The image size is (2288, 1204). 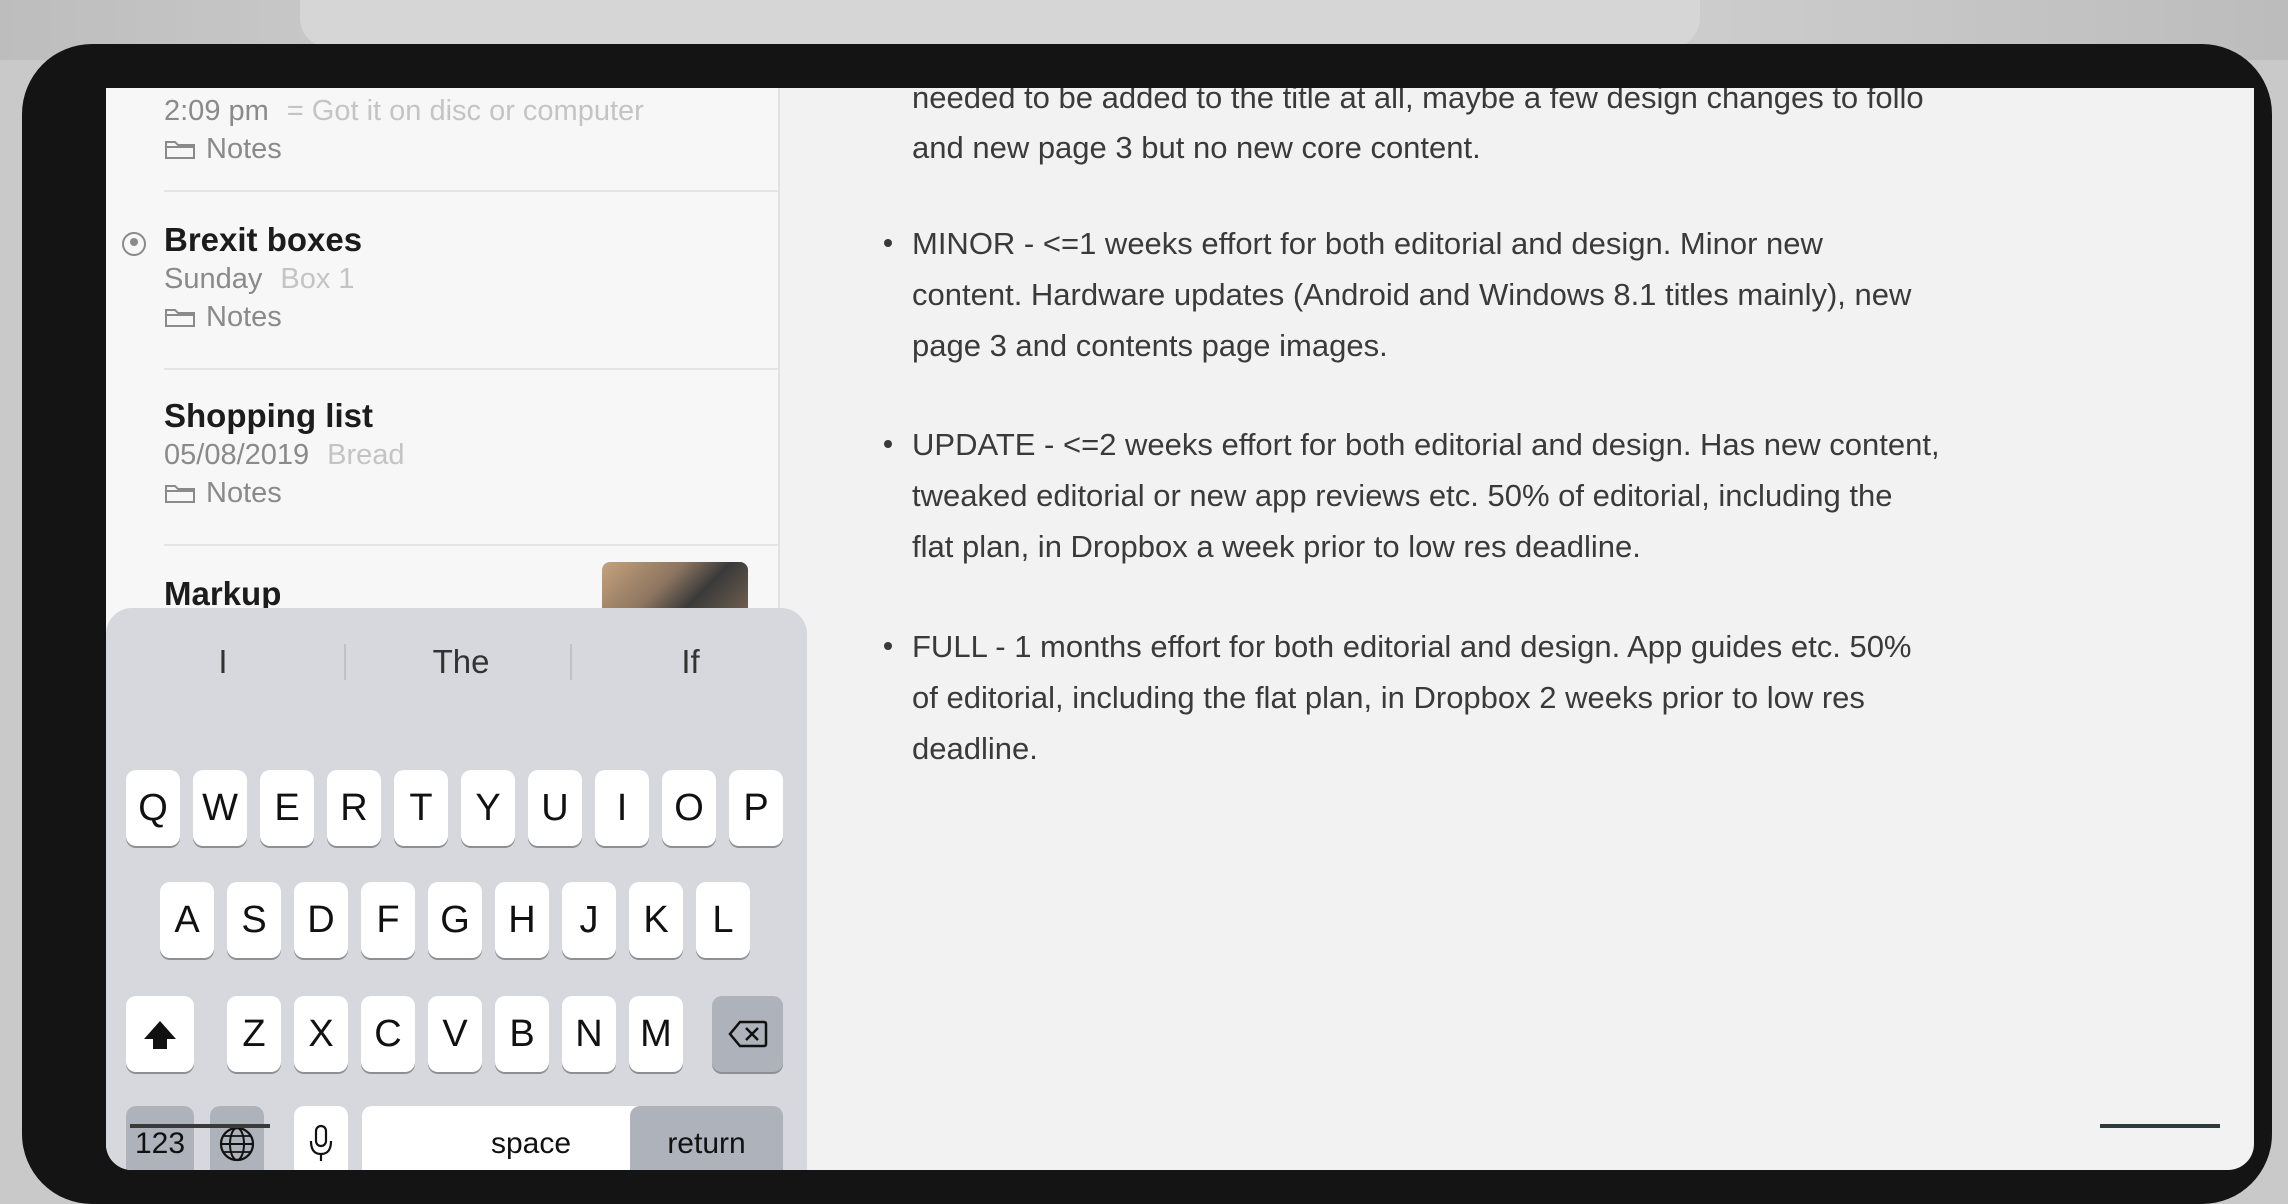 I want to click on prediction-suggestion: I, so click(x=223, y=662).